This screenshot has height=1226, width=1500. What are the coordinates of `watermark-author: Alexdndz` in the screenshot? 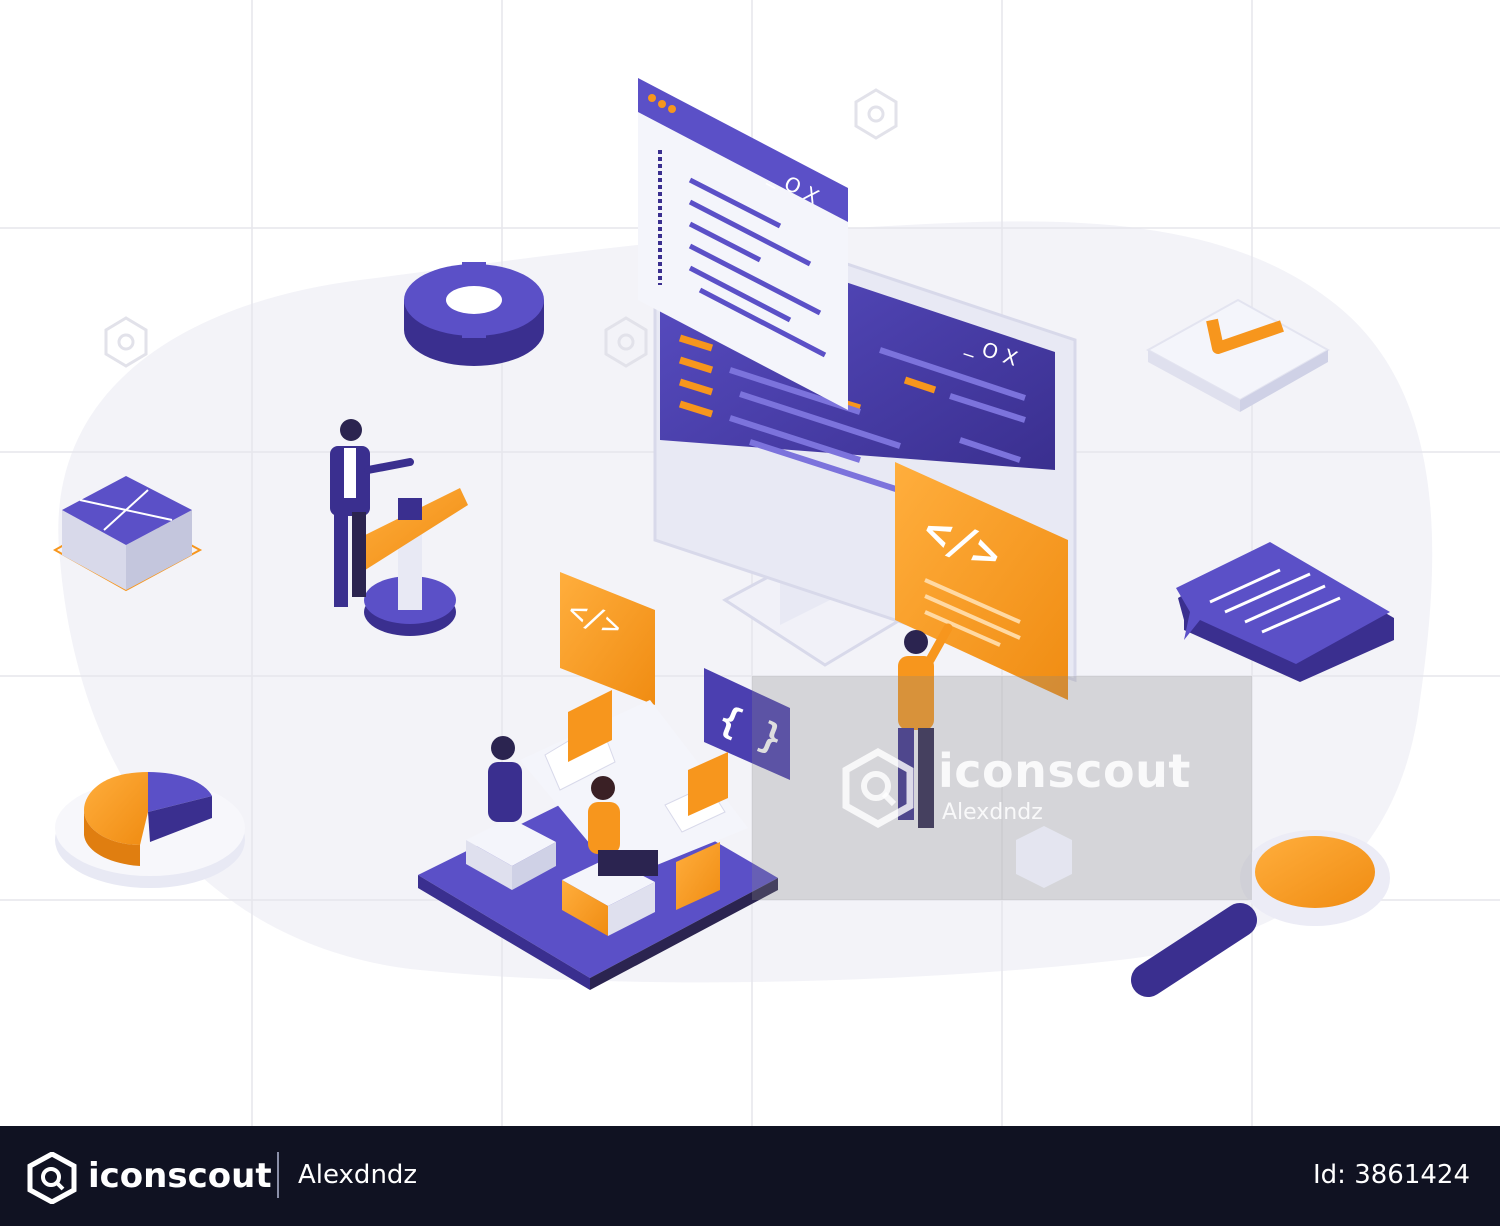 It's located at (992, 812).